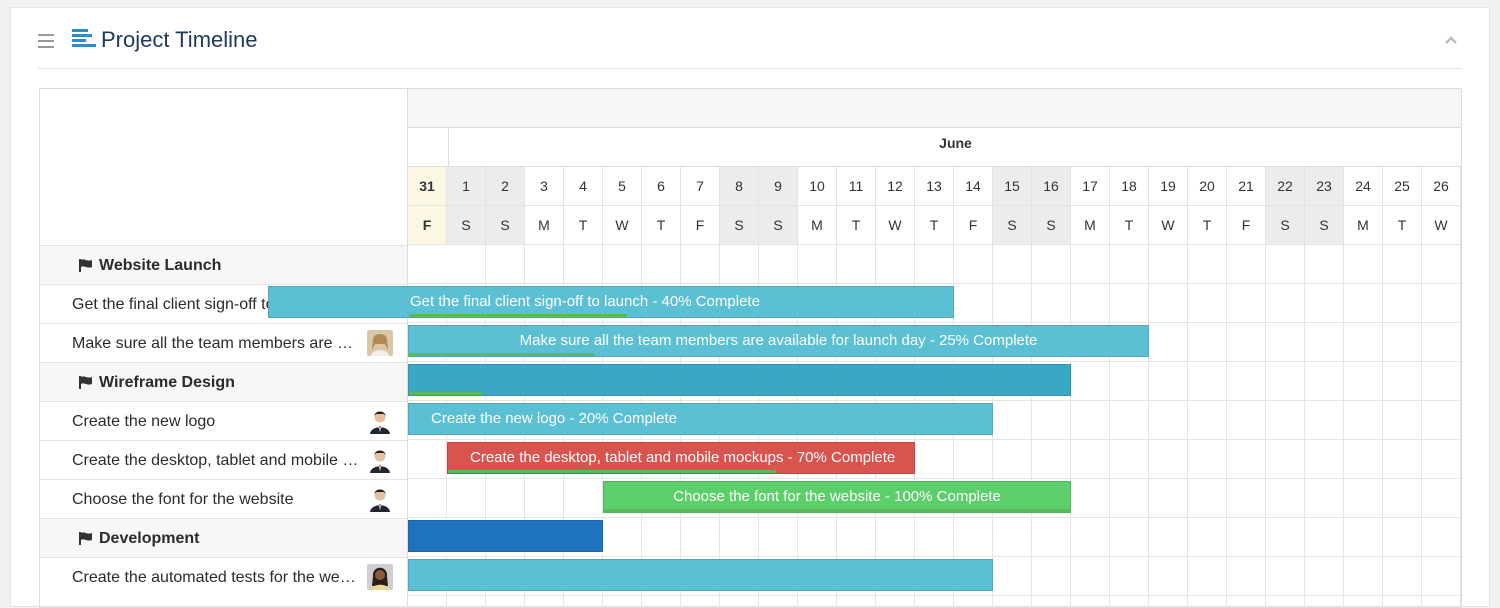 This screenshot has height=608, width=1500. I want to click on task-row: Choose the font for the website, so click(223, 498).